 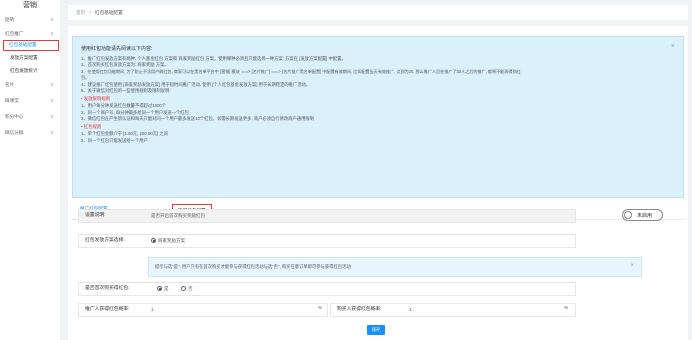 I want to click on sidebar-item-distribution-scheme: 发放方案配置, so click(x=30, y=58).